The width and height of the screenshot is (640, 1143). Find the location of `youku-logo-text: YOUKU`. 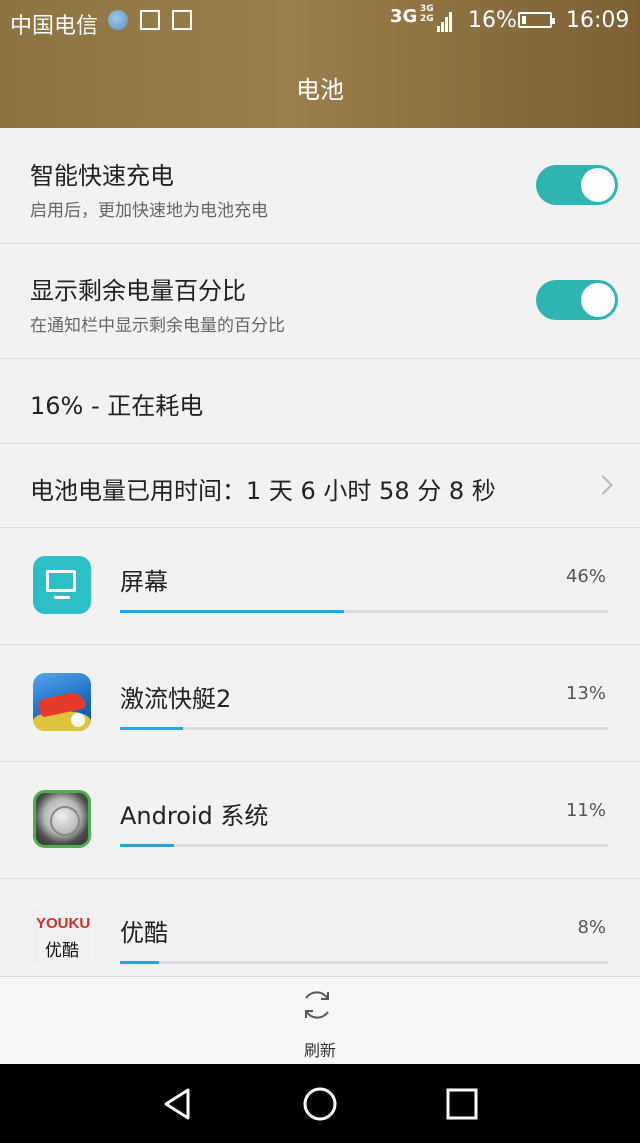

youku-logo-text: YOUKU is located at coordinates (63, 923).